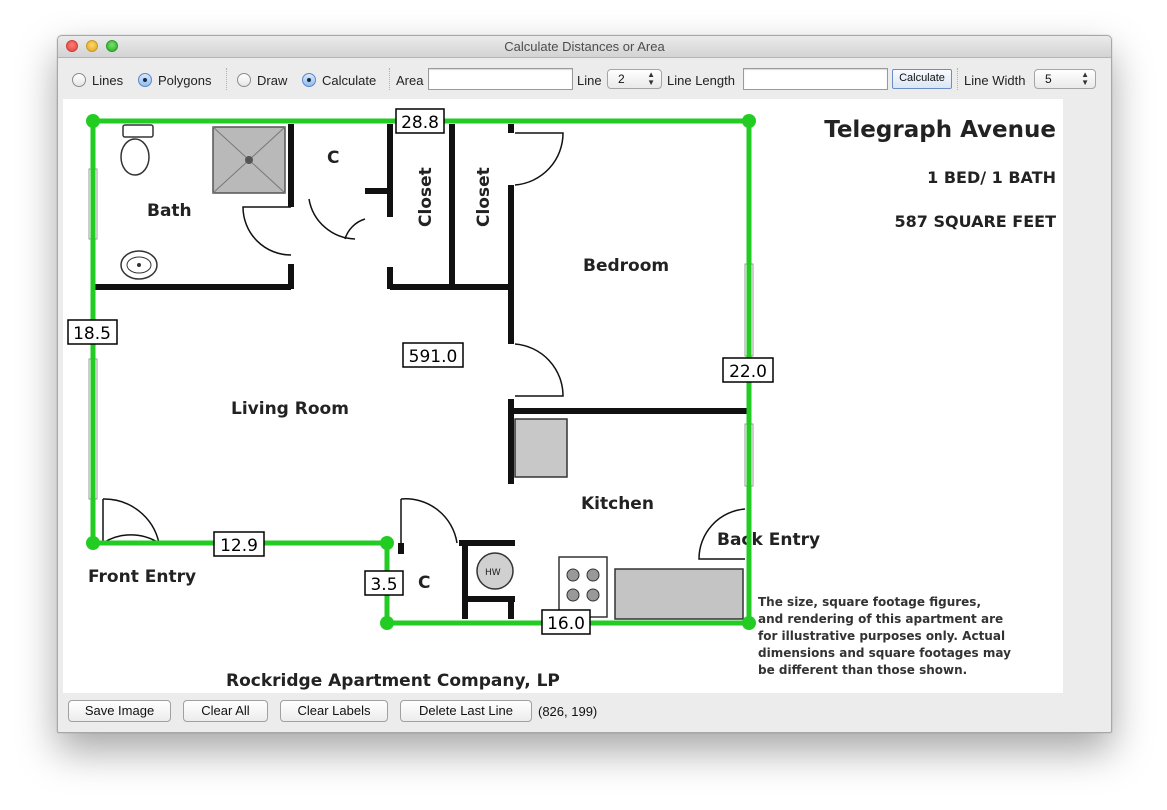  What do you see at coordinates (334, 711) in the screenshot?
I see `clear-labels-button: Clear Labels` at bounding box center [334, 711].